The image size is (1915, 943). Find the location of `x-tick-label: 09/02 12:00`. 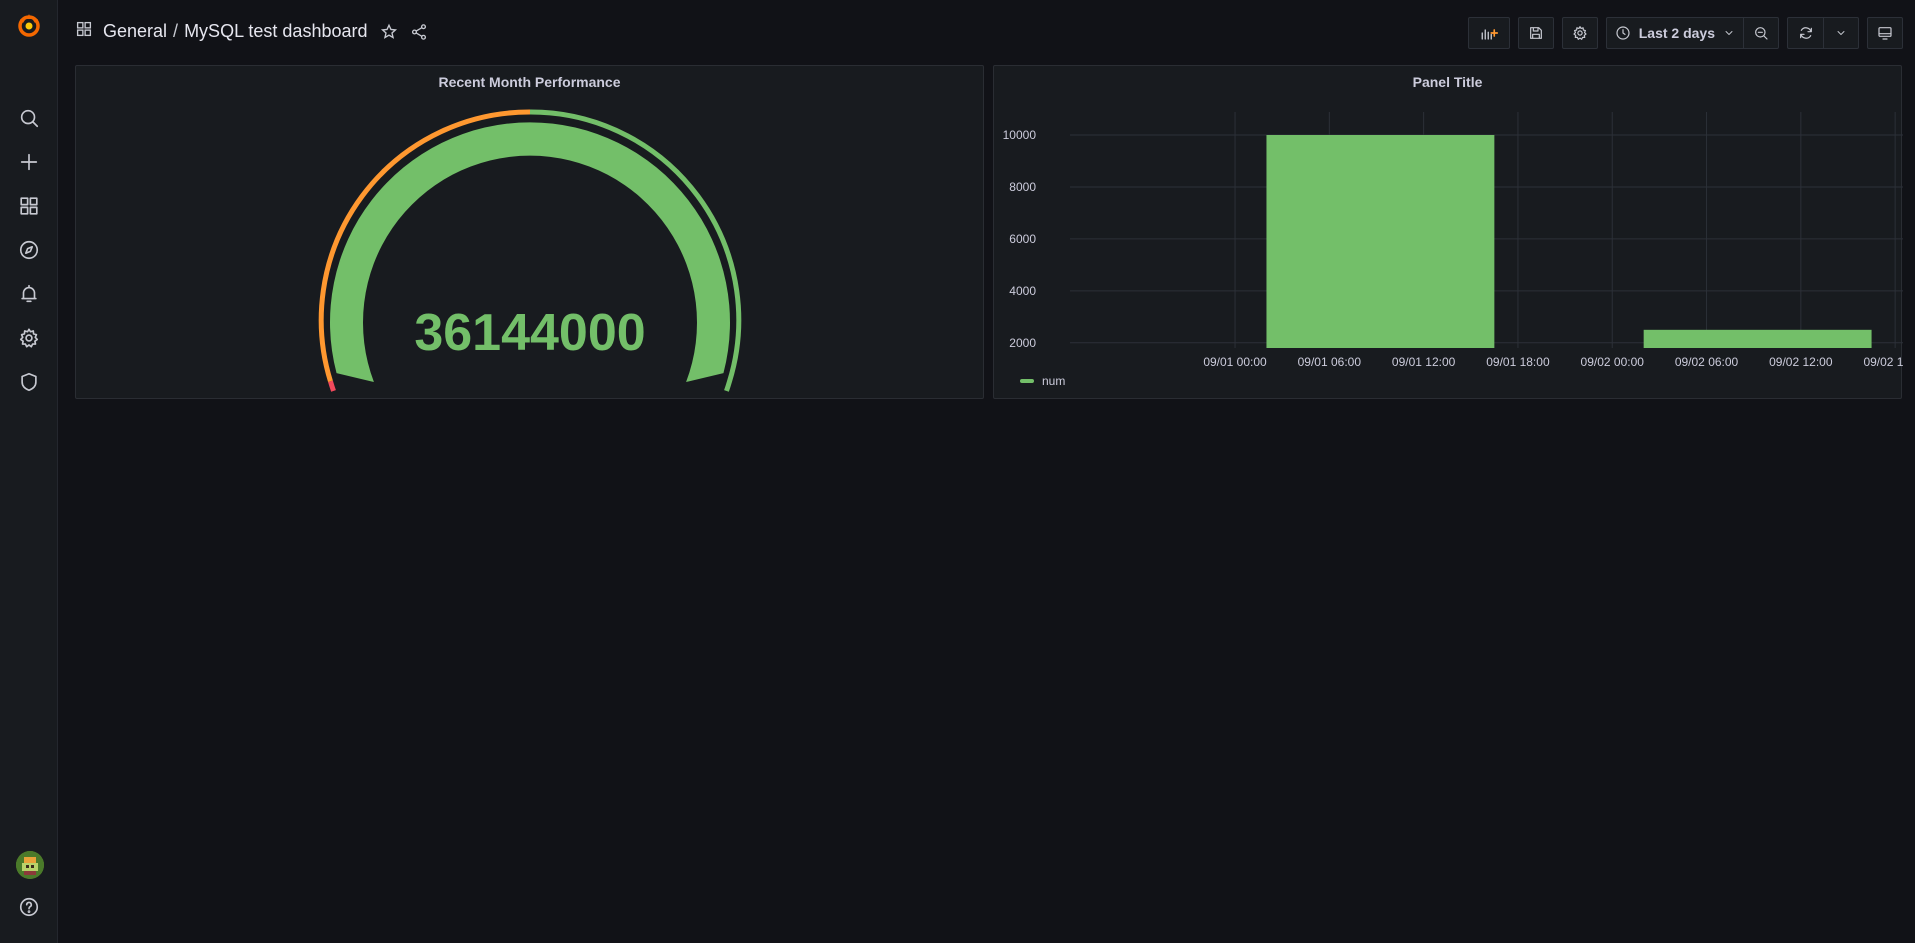

x-tick-label: 09/02 12:00 is located at coordinates (1801, 362).